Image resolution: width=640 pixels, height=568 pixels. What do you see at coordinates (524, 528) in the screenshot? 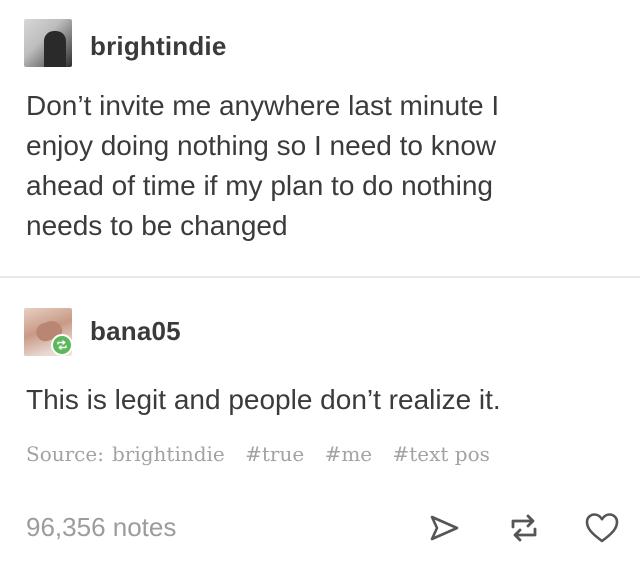
I see `reblog-icon` at bounding box center [524, 528].